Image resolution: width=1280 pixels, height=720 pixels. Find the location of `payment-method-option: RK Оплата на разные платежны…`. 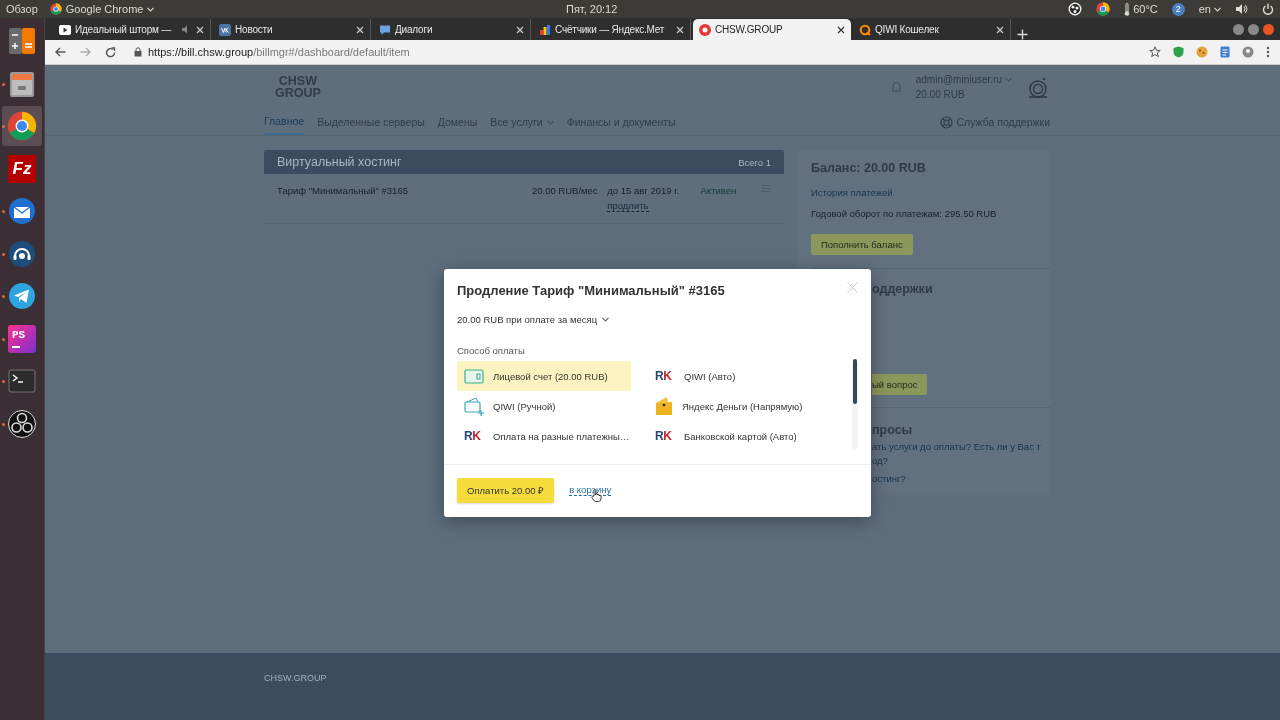

payment-method-option: RK Оплата на разные платежны… is located at coordinates (544, 436).